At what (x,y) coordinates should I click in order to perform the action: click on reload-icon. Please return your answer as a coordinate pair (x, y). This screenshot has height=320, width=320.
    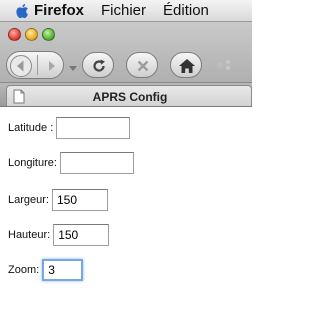
    Looking at the image, I should click on (99, 65).